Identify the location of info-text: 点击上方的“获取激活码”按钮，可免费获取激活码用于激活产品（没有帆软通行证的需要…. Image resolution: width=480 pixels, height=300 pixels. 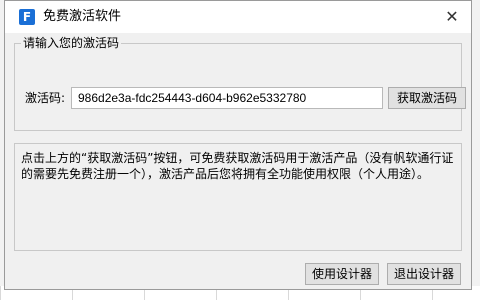
(237, 166).